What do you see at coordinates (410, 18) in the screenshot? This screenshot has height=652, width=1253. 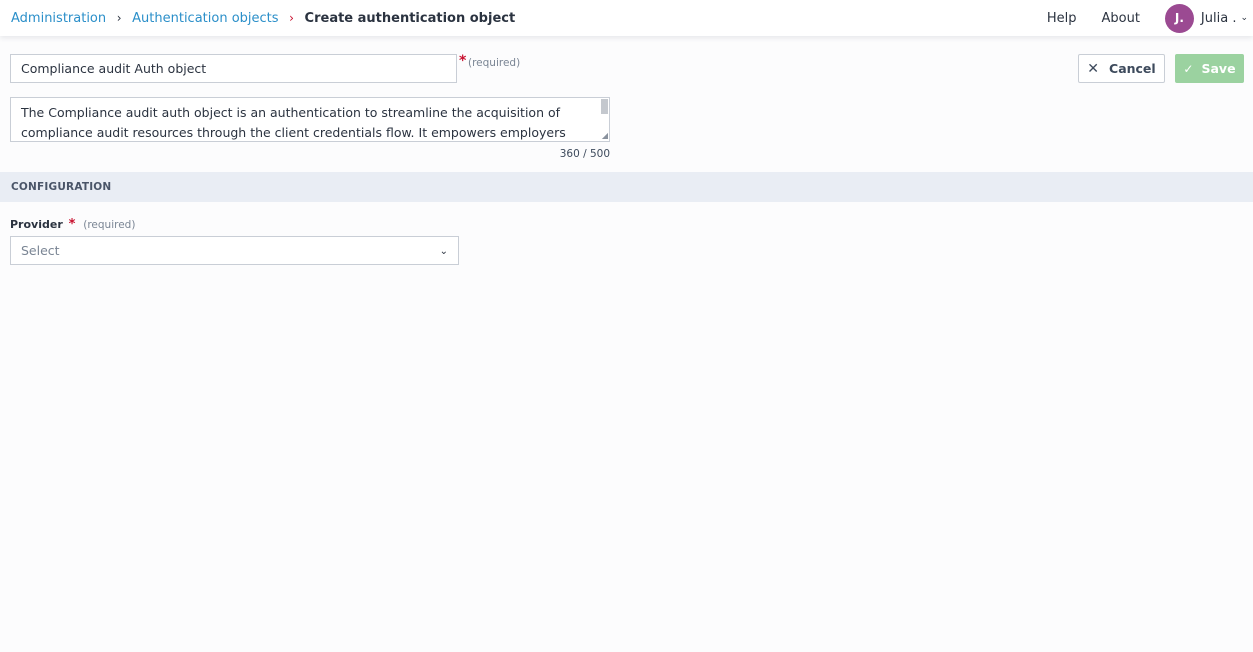 I see `page-title: Create authentication object` at bounding box center [410, 18].